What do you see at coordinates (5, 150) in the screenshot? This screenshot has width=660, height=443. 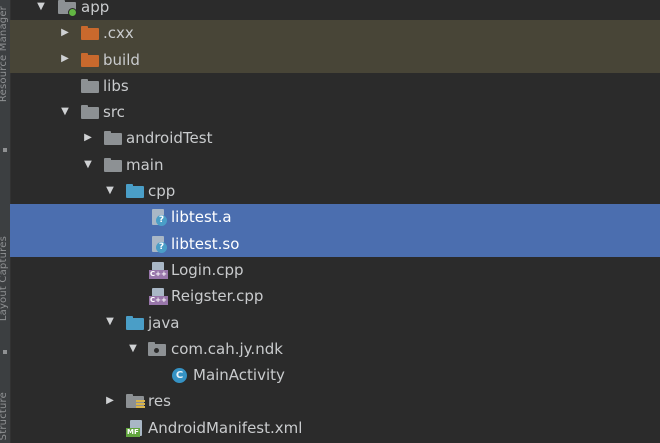 I see `strip-separator` at bounding box center [5, 150].